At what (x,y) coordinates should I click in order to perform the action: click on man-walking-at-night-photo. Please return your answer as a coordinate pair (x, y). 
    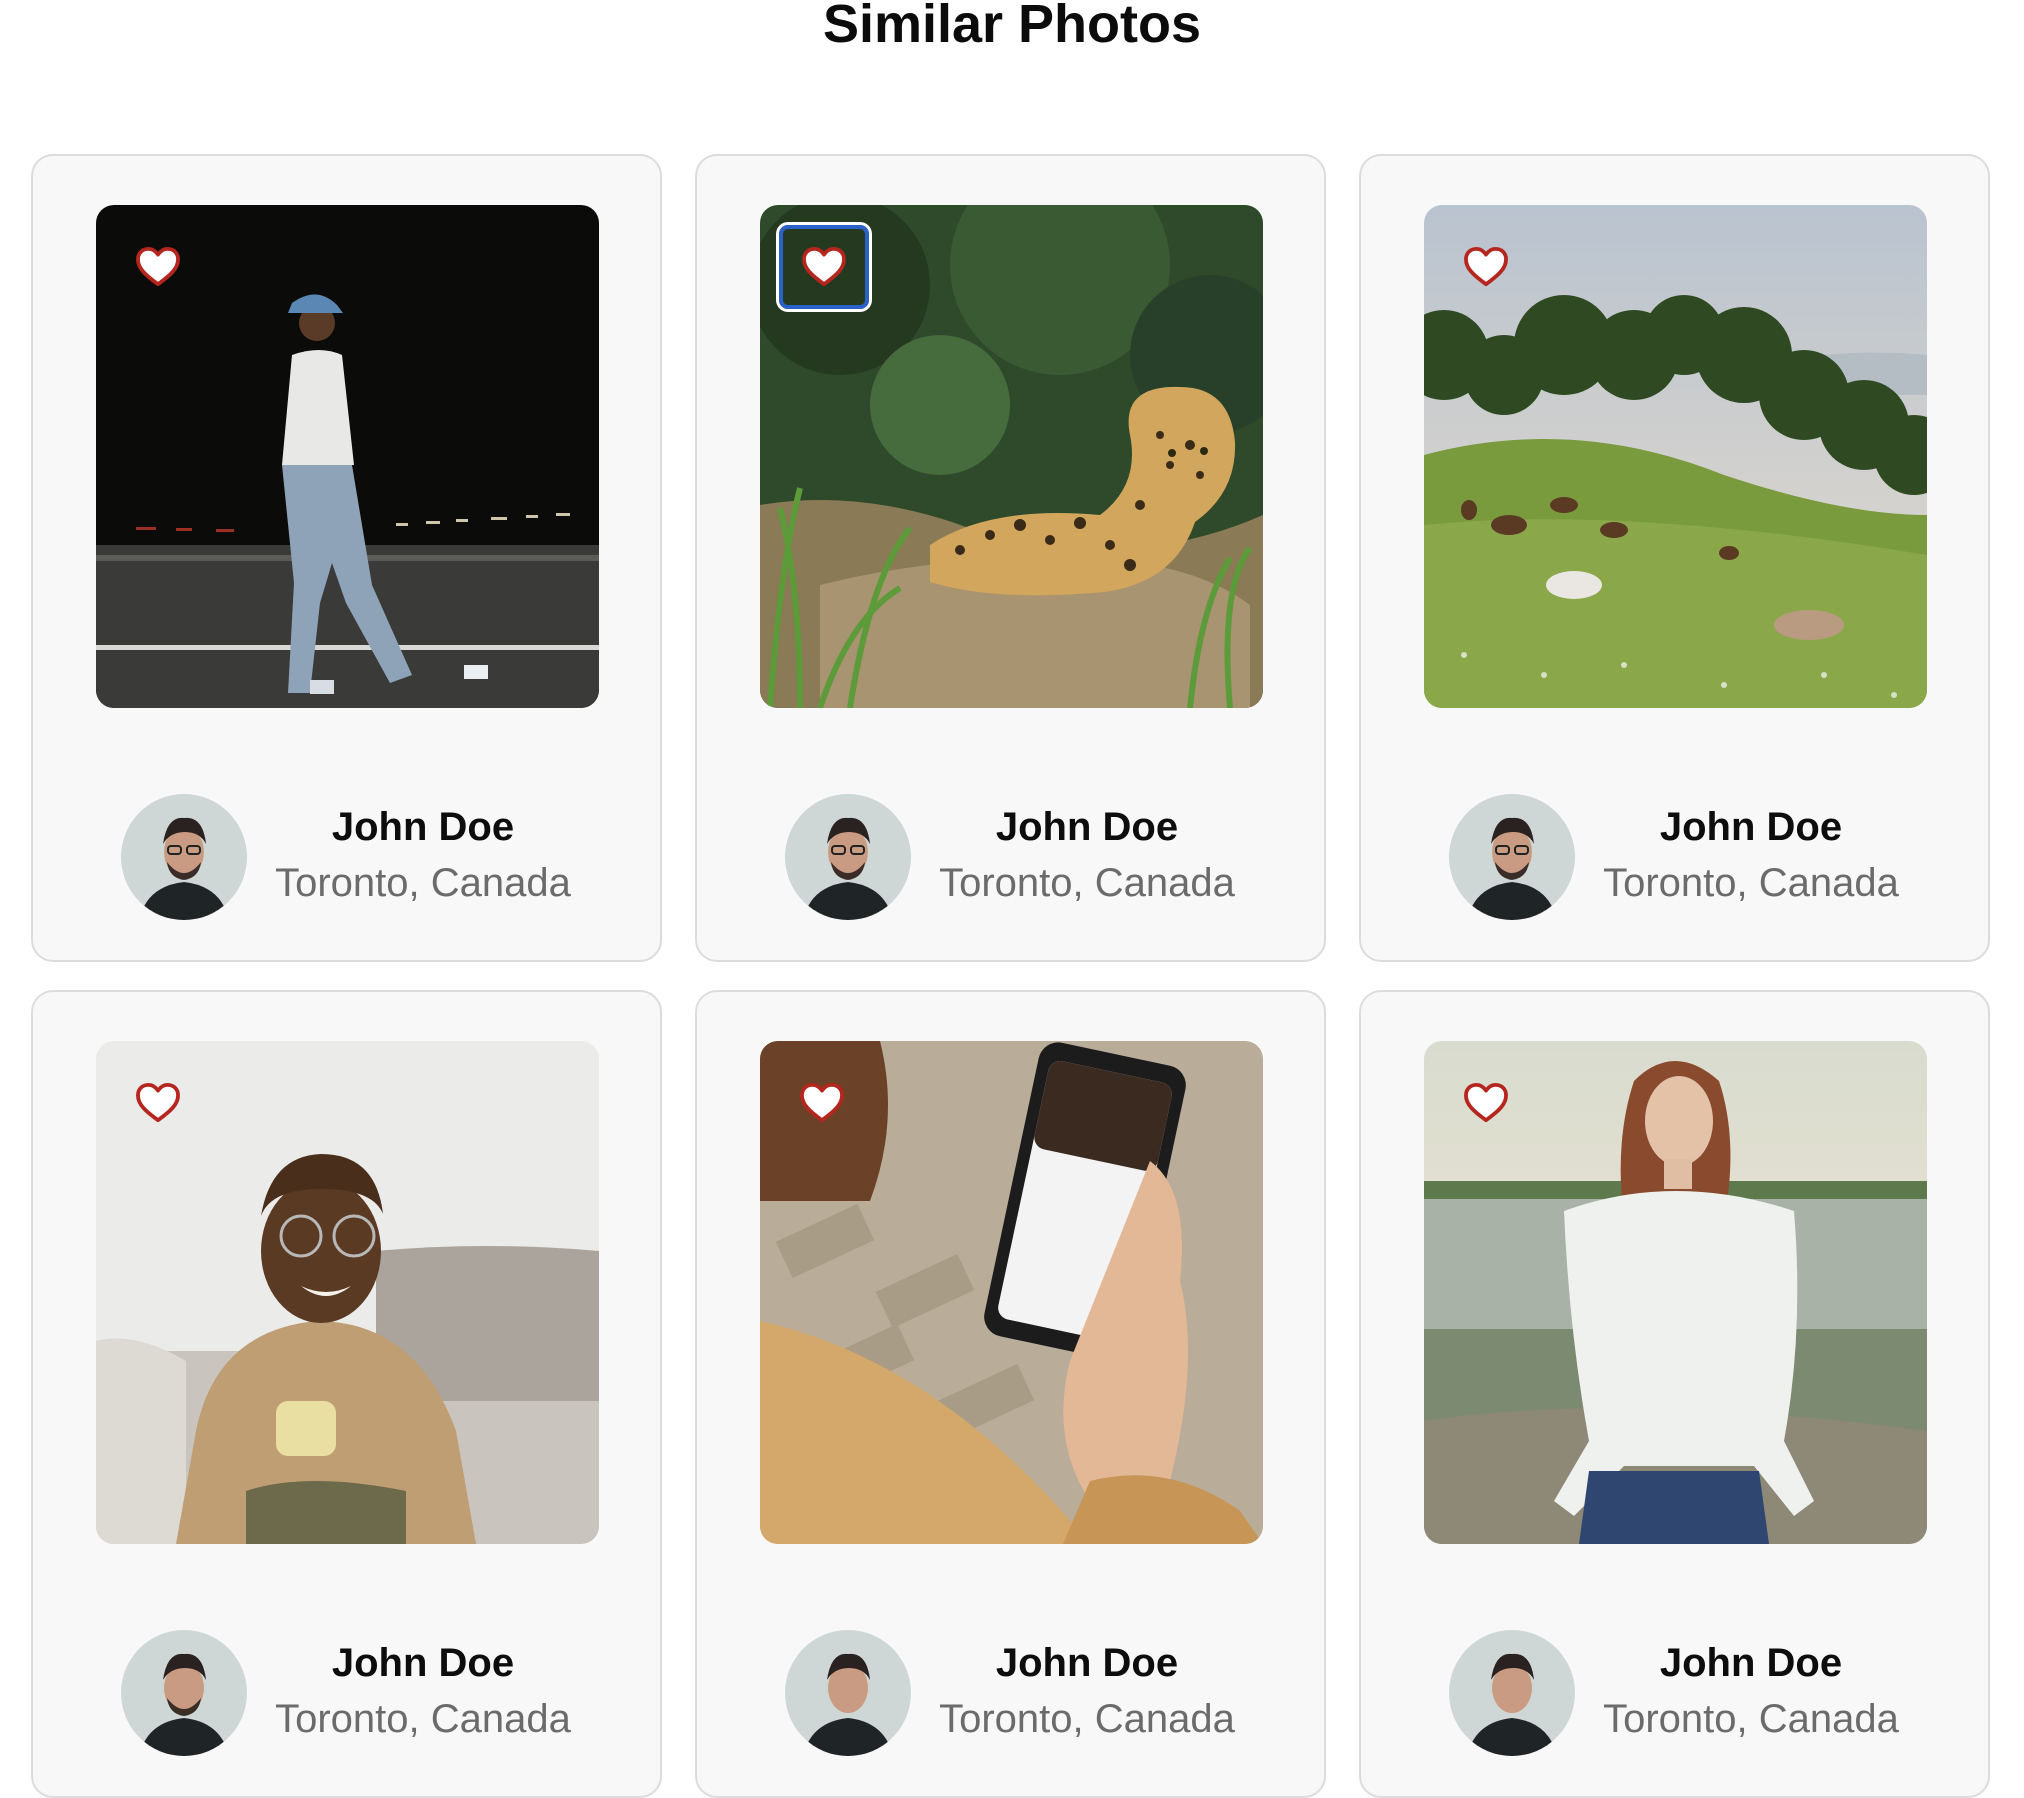
    Looking at the image, I should click on (347, 456).